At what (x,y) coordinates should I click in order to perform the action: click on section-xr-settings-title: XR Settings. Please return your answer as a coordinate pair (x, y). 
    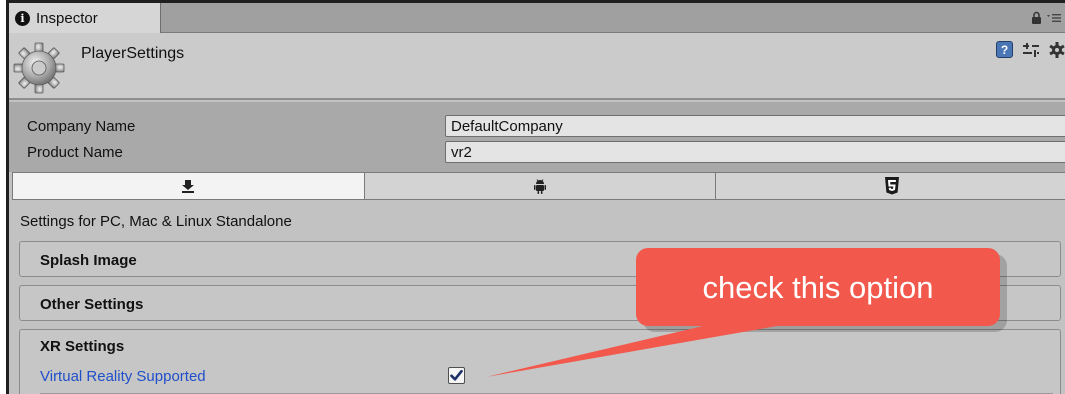
    Looking at the image, I should click on (82, 346).